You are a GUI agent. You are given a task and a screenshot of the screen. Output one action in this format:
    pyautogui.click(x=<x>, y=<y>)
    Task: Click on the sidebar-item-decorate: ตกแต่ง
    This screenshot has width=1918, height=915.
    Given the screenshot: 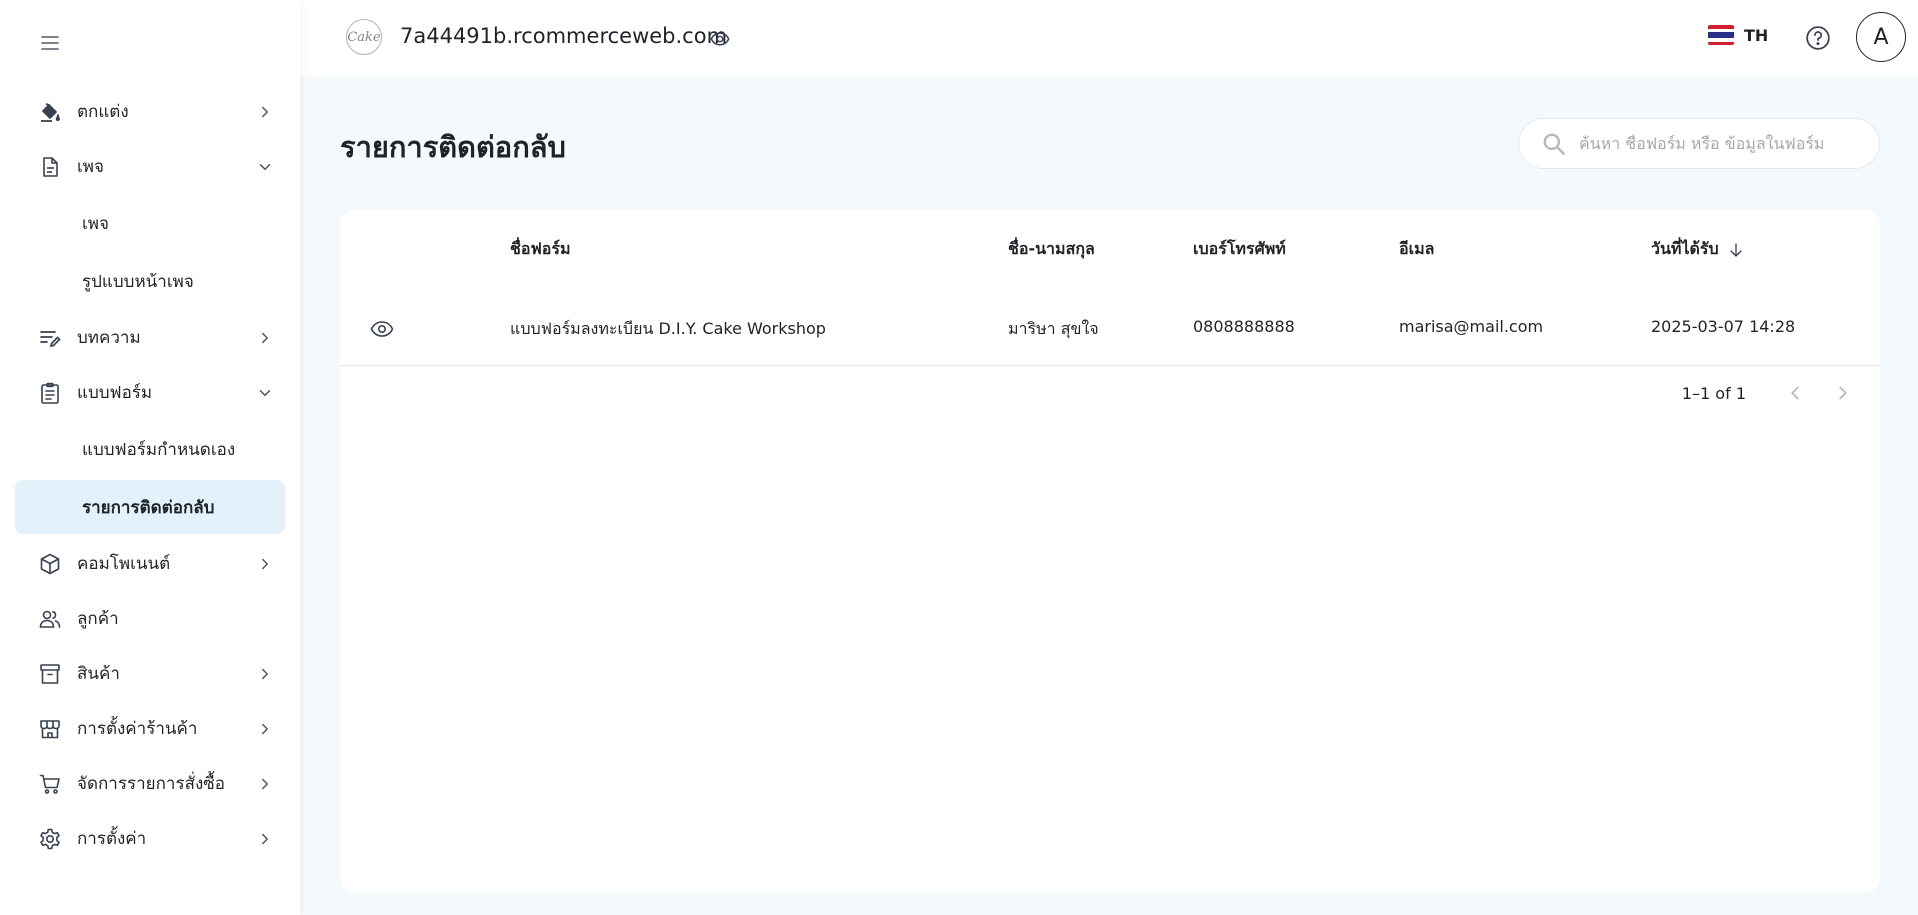 What is the action you would take?
    pyautogui.click(x=150, y=111)
    